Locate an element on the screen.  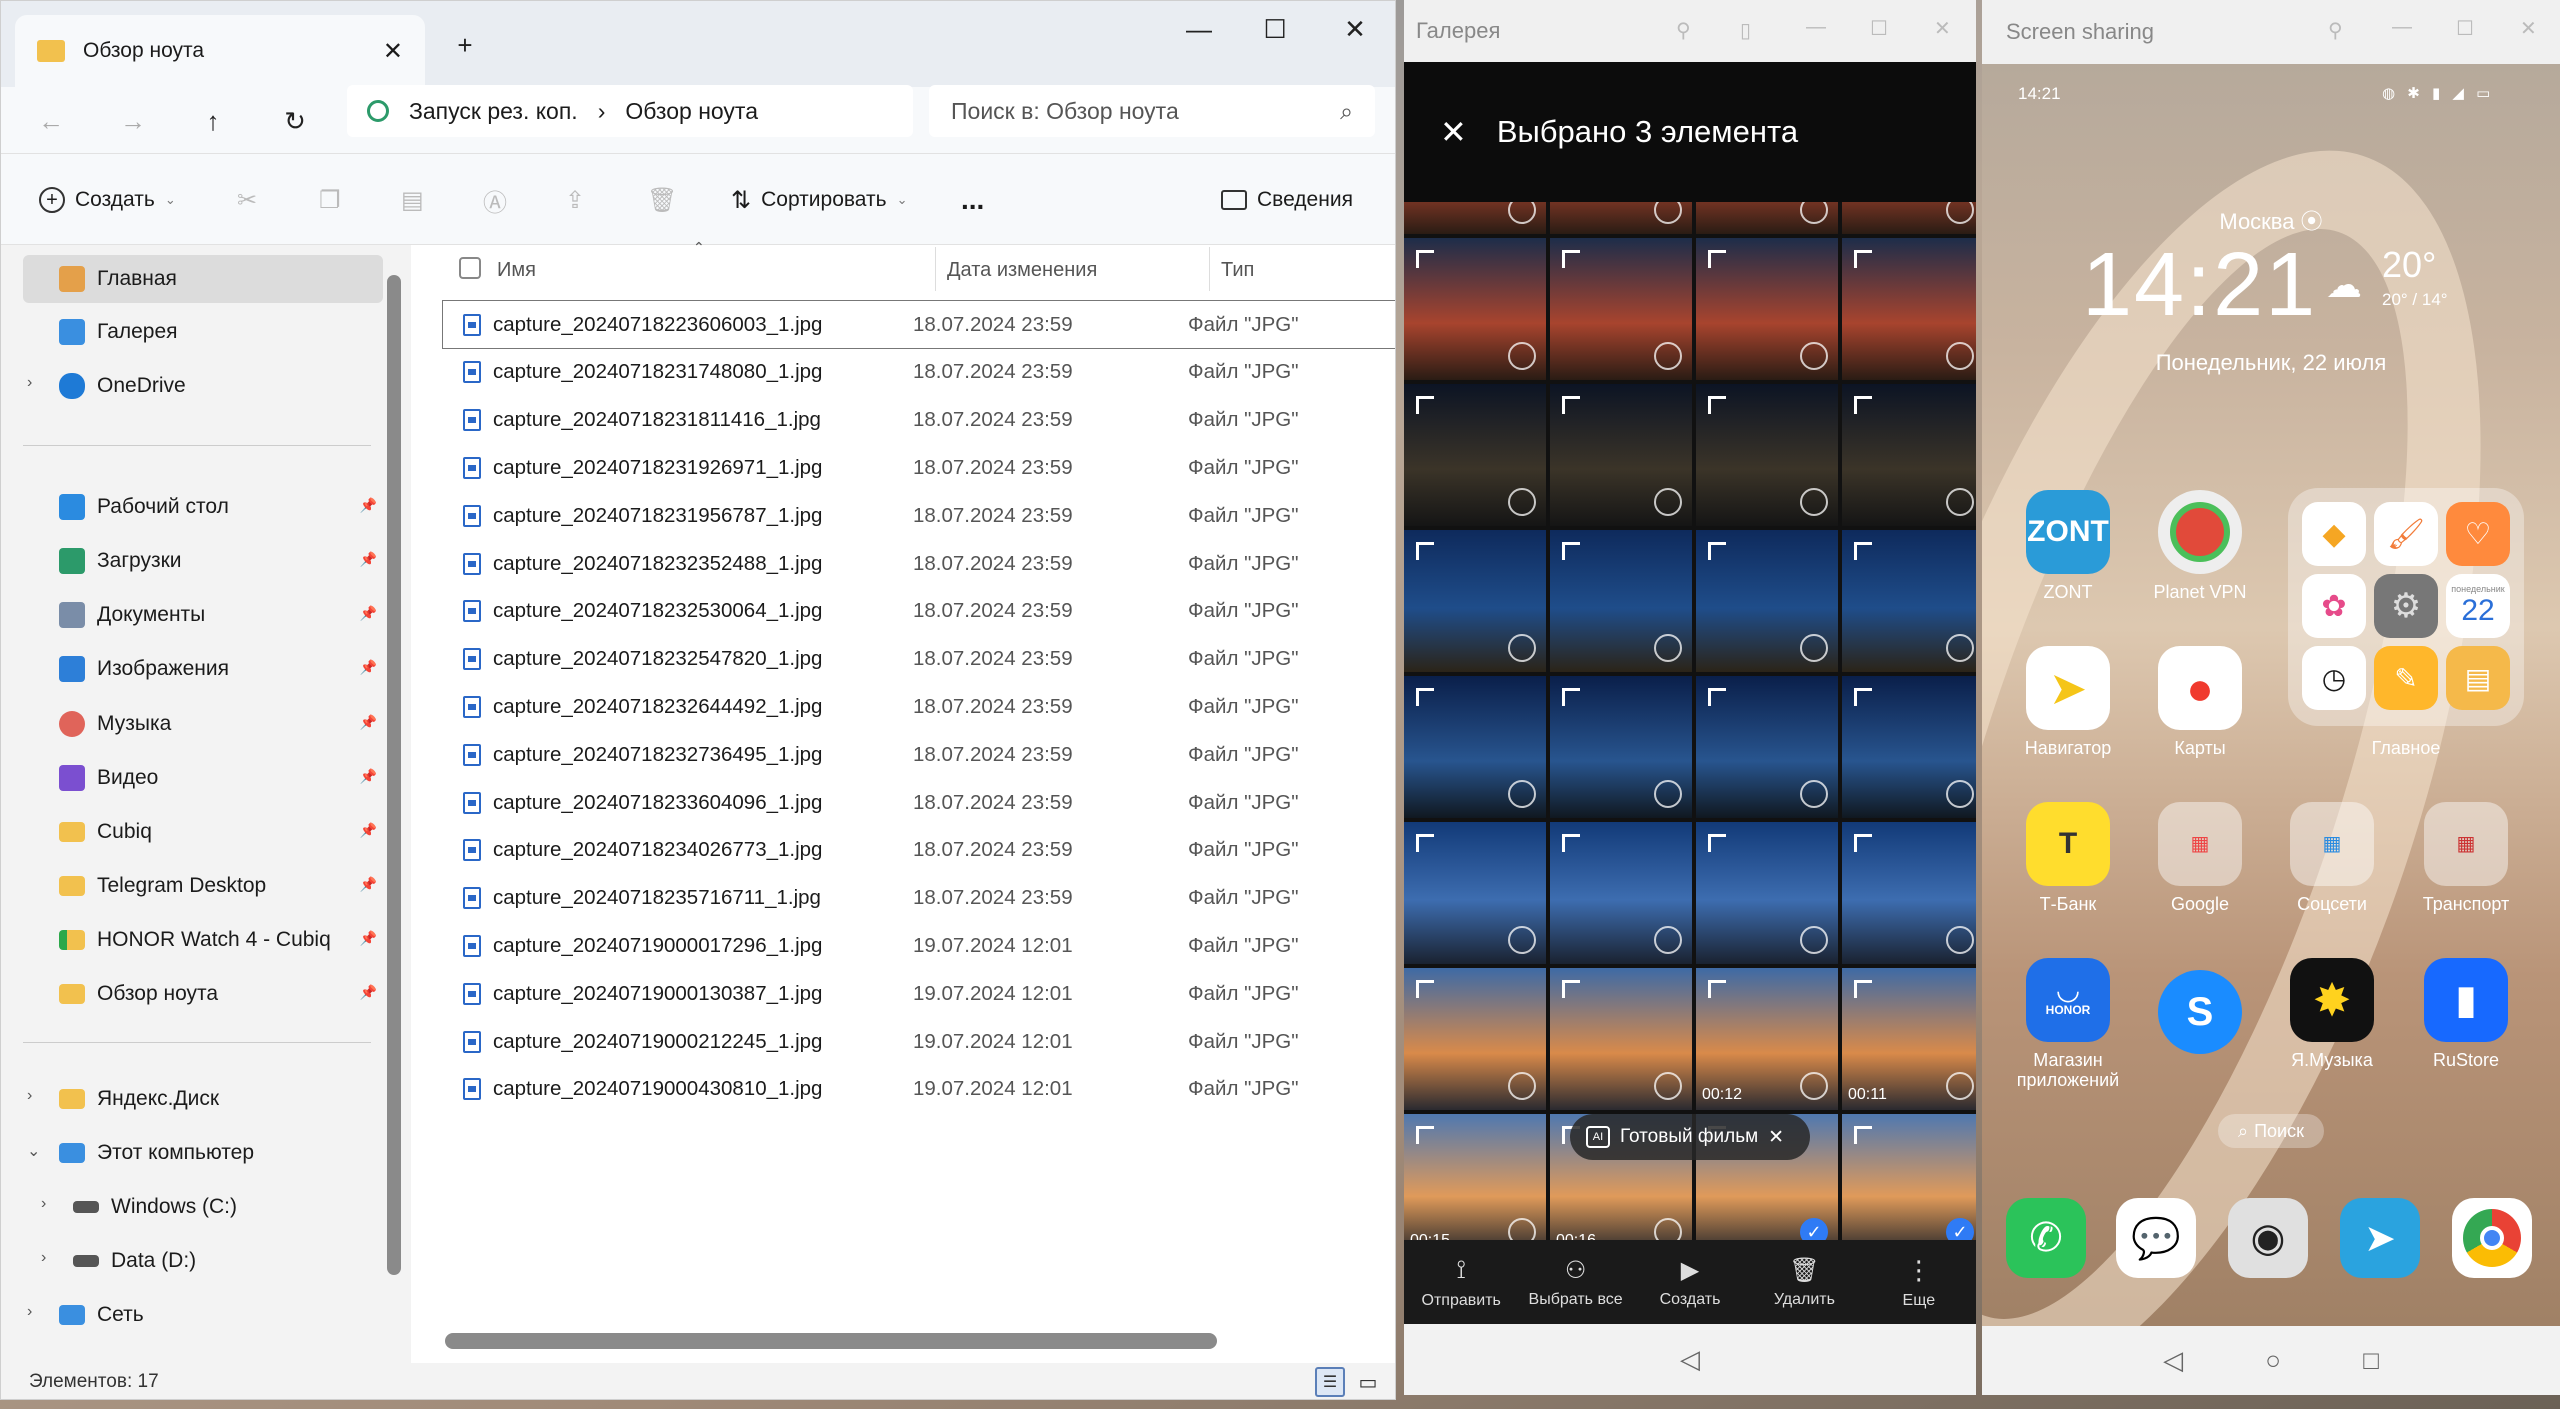
close-tab-icon: ✕ is located at coordinates (393, 51).